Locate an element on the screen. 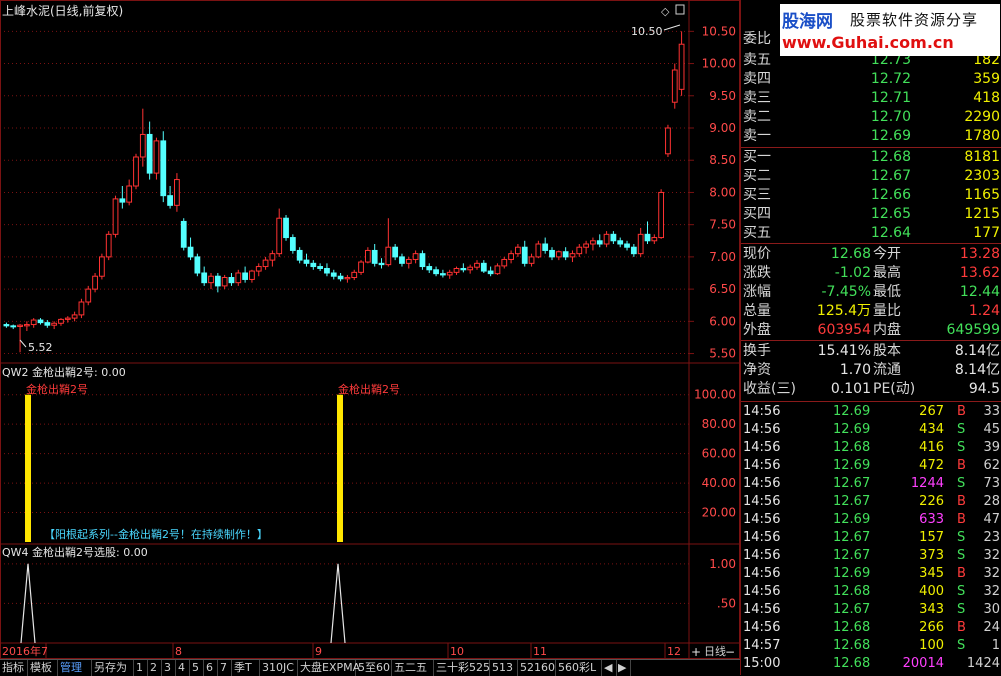 This screenshot has height=676, width=1001. tab-scroll-right-icon: ▶ is located at coordinates (623, 668).